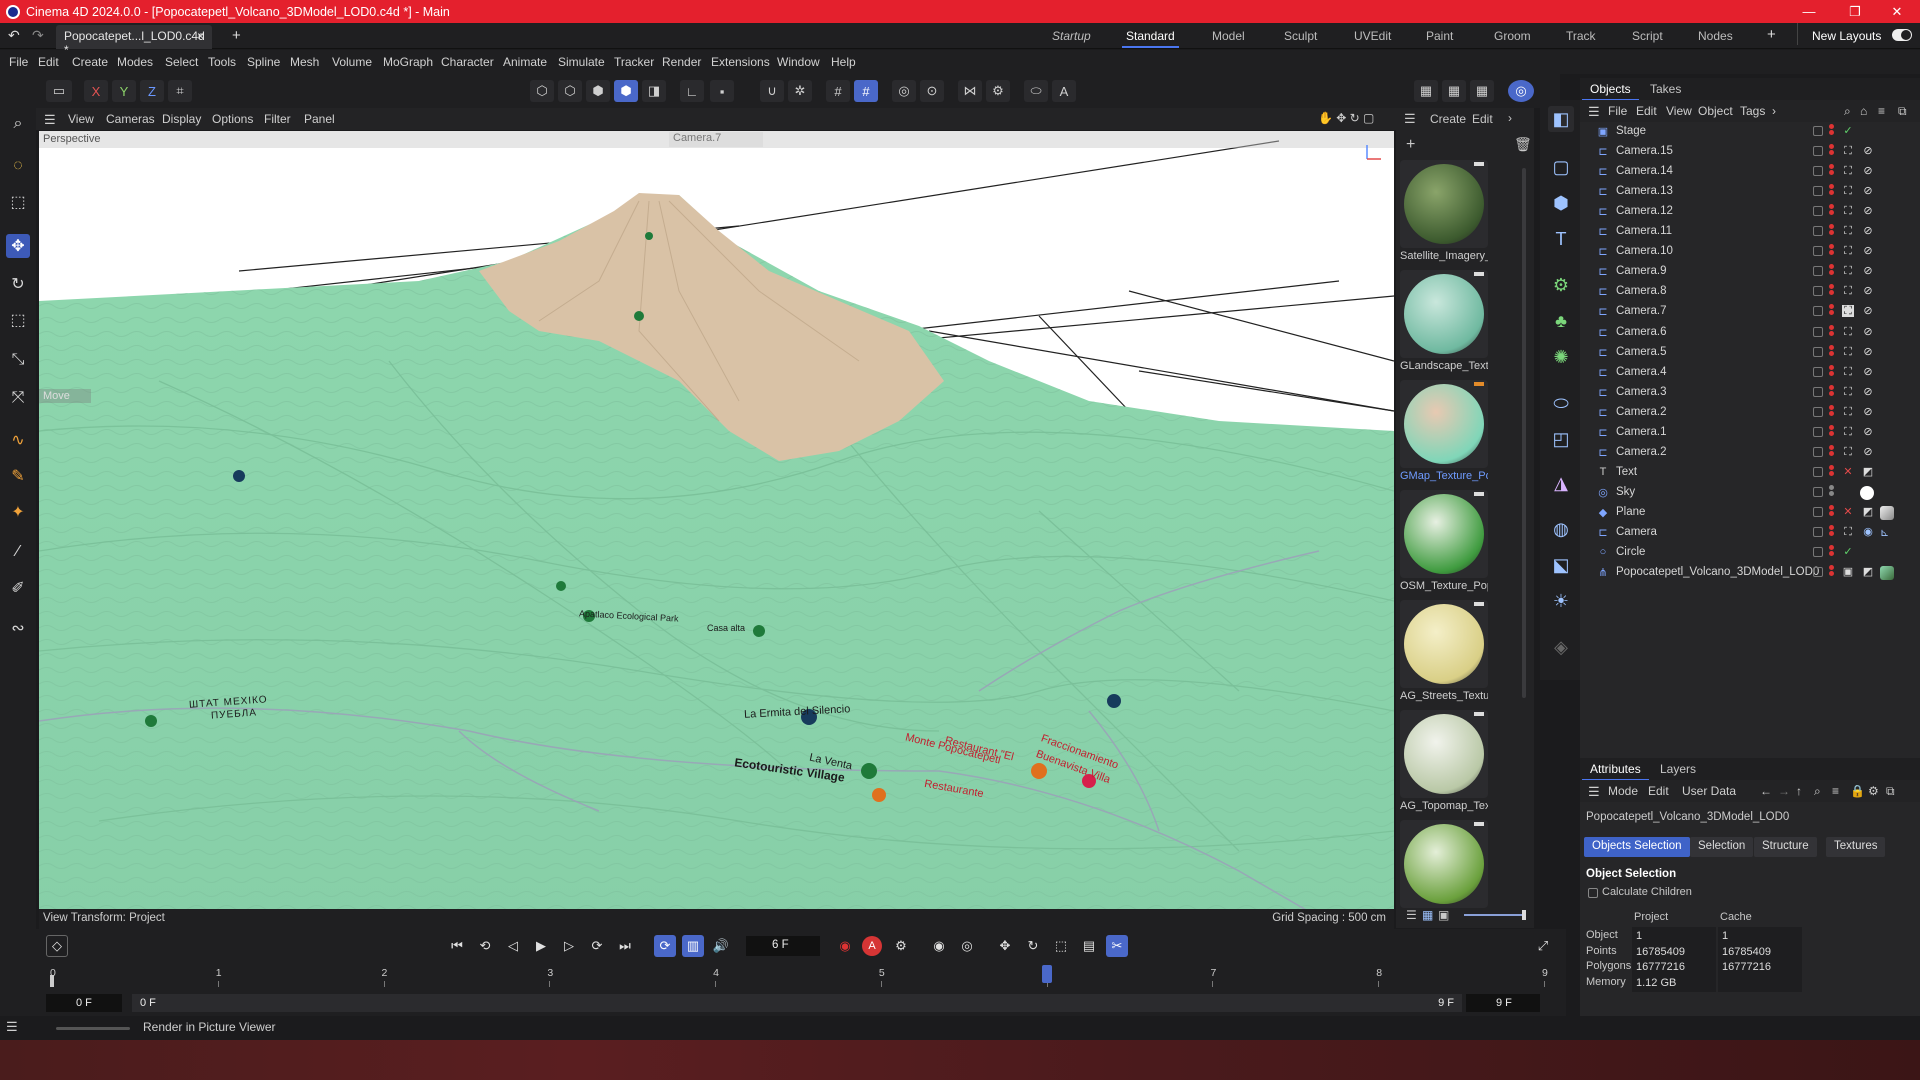 This screenshot has height=1080, width=1920. What do you see at coordinates (634, 62) in the screenshot?
I see `menu-tracker: Tracker` at bounding box center [634, 62].